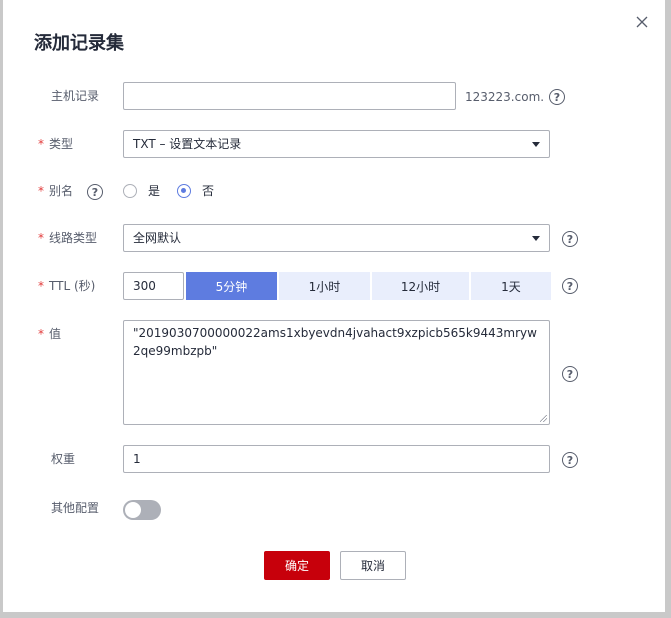 Image resolution: width=671 pixels, height=618 pixels. I want to click on alias-label: * 别名, so click(56, 191).